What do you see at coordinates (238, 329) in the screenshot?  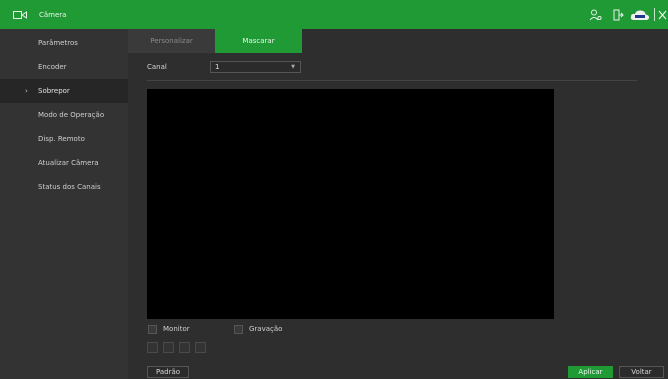 I see `gravacao-checkbox` at bounding box center [238, 329].